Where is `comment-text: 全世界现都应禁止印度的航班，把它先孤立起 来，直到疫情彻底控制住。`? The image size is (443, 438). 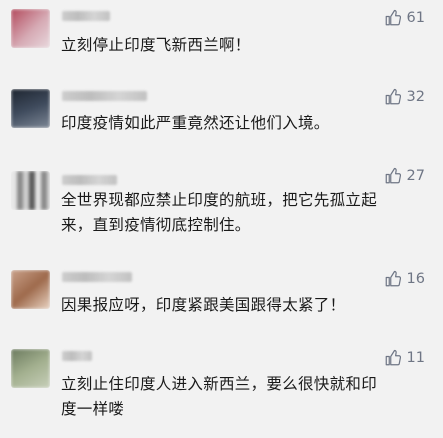 comment-text: 全世界现都应禁止印度的航班，把它先孤立起 来，直到疫情彻底控制住。 is located at coordinates (219, 212).